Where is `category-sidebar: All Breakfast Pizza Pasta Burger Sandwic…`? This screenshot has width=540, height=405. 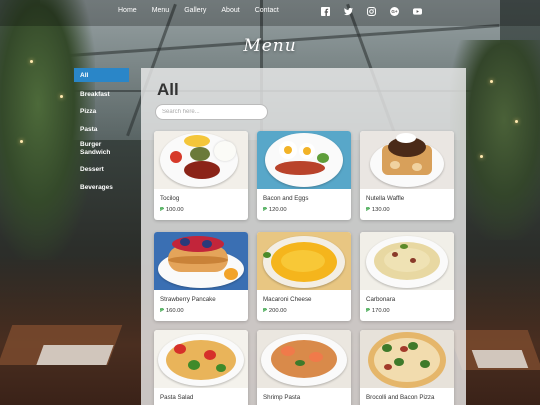 category-sidebar: All Breakfast Pizza Pasta Burger Sandwic… is located at coordinates (101, 132).